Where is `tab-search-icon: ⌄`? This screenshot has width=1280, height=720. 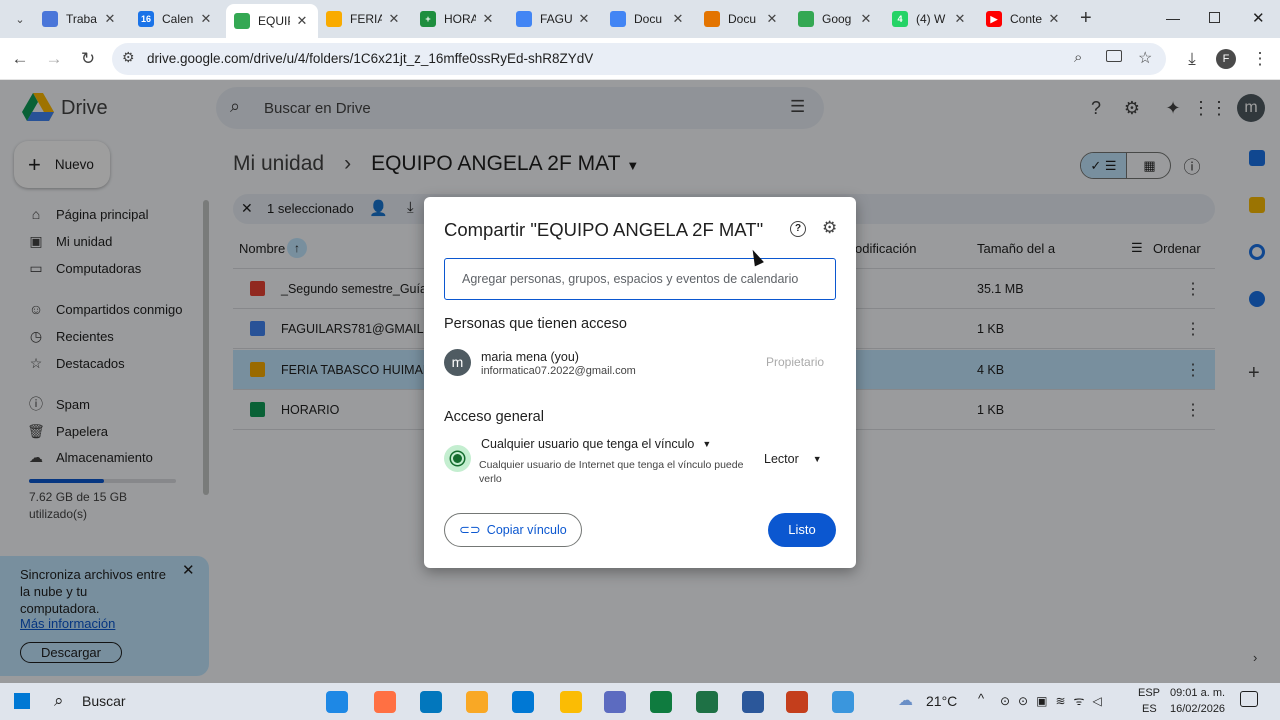 tab-search-icon: ⌄ is located at coordinates (20, 19).